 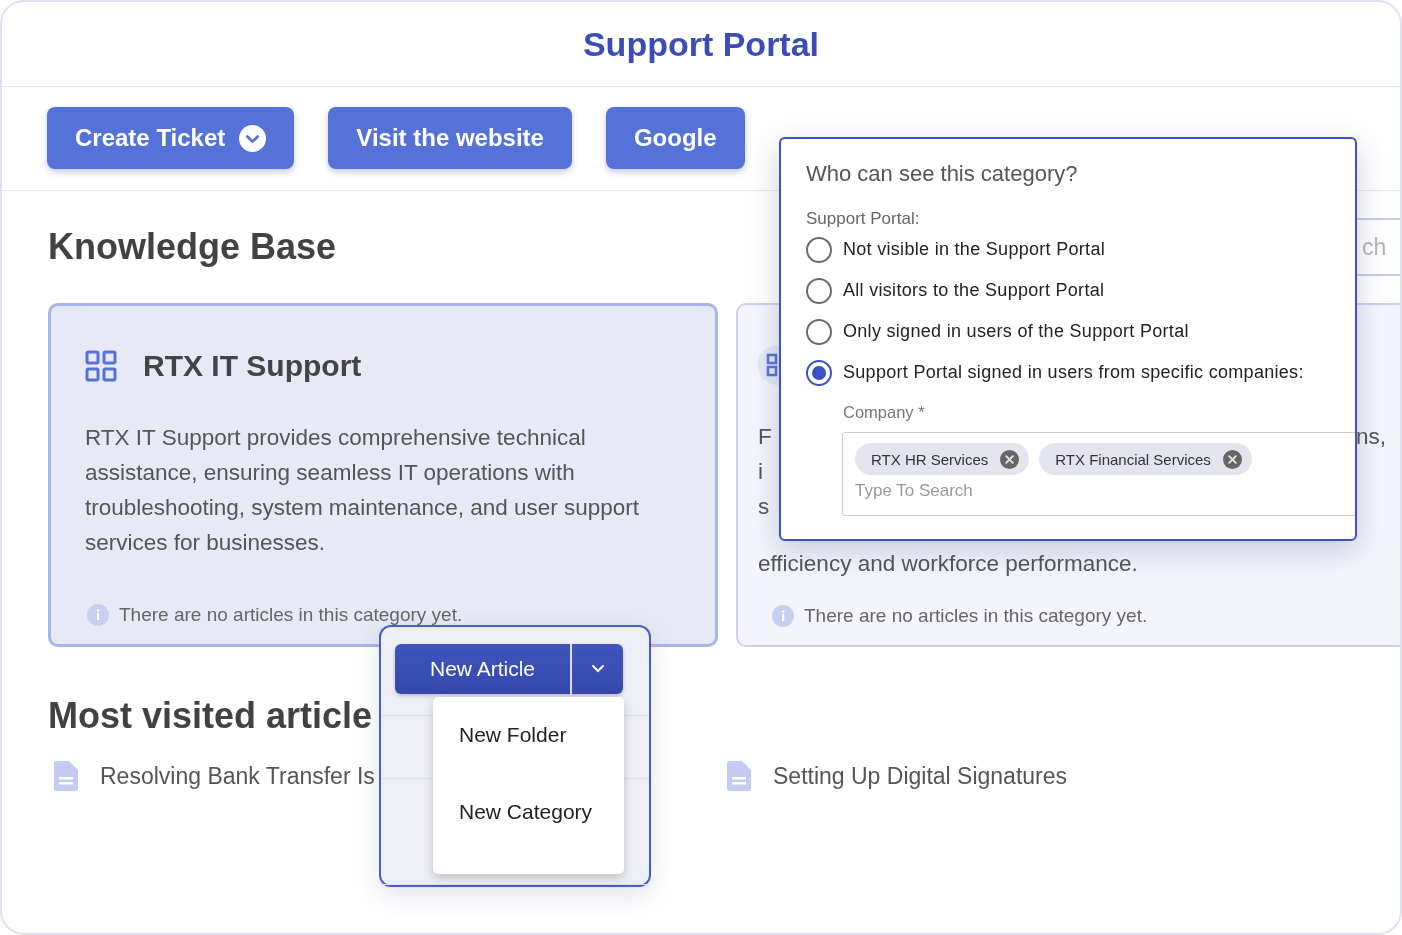 I want to click on action-button: Create Ticket, so click(x=171, y=138).